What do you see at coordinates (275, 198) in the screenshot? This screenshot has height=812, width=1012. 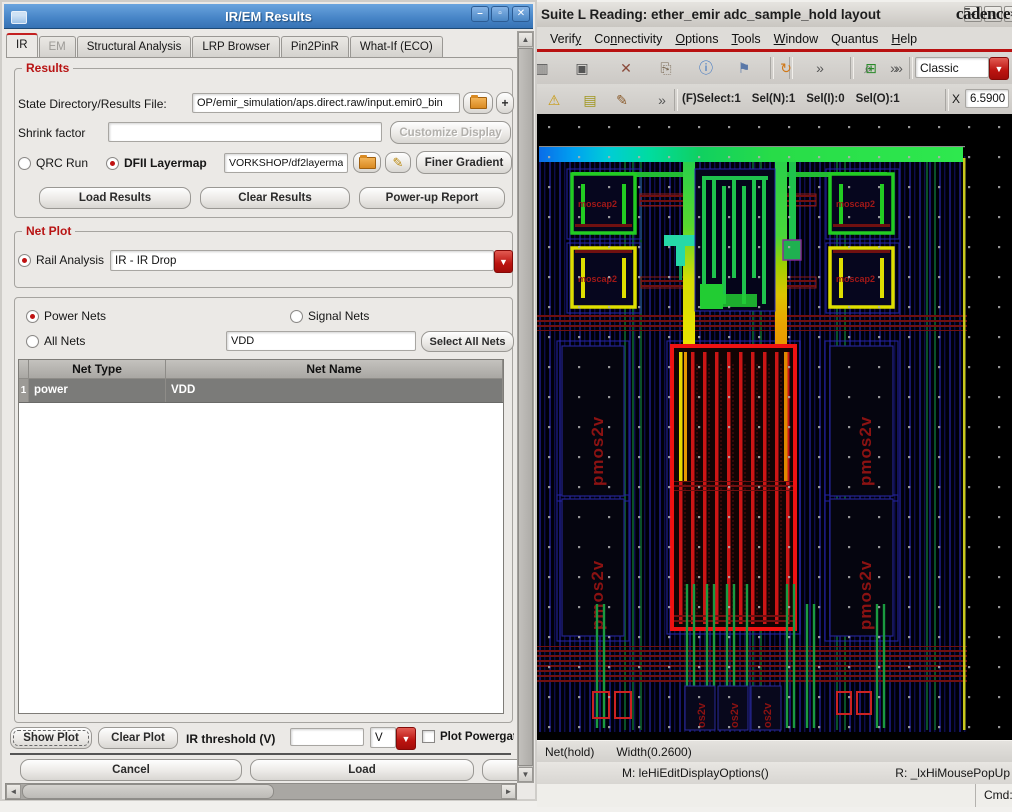 I see `clear-results-button: Clear Results` at bounding box center [275, 198].